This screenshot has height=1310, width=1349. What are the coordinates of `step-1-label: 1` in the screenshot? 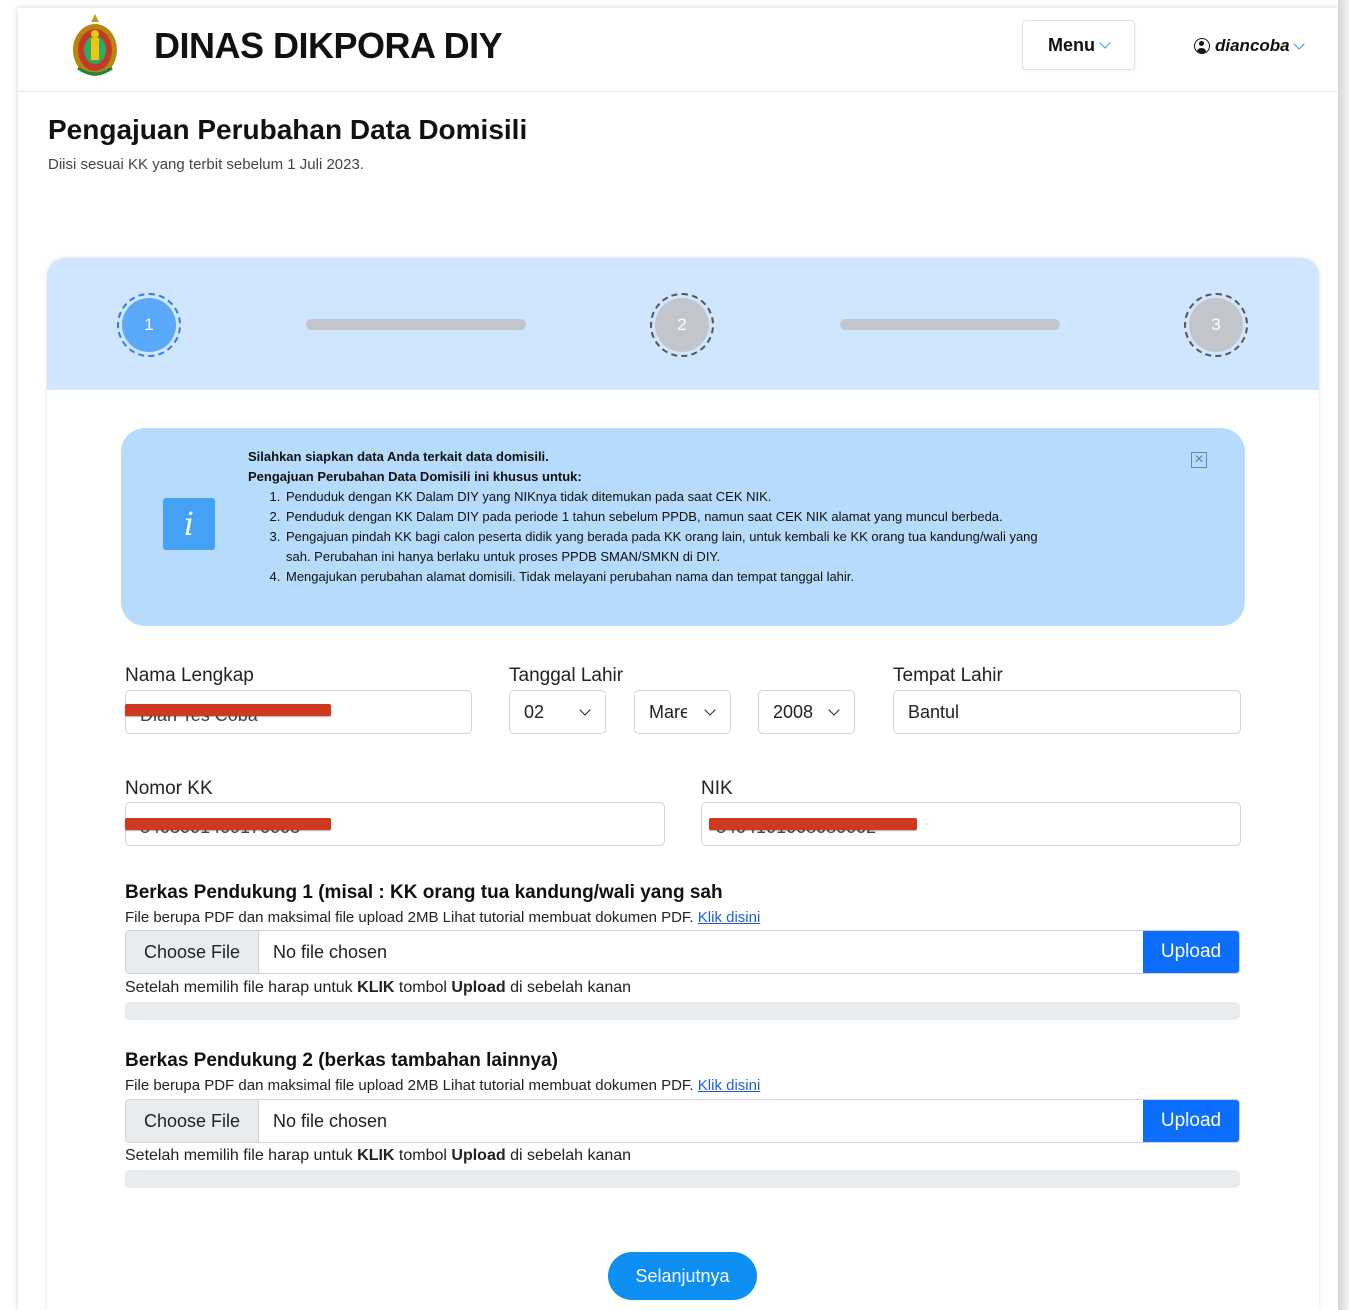 It's located at (149, 325).